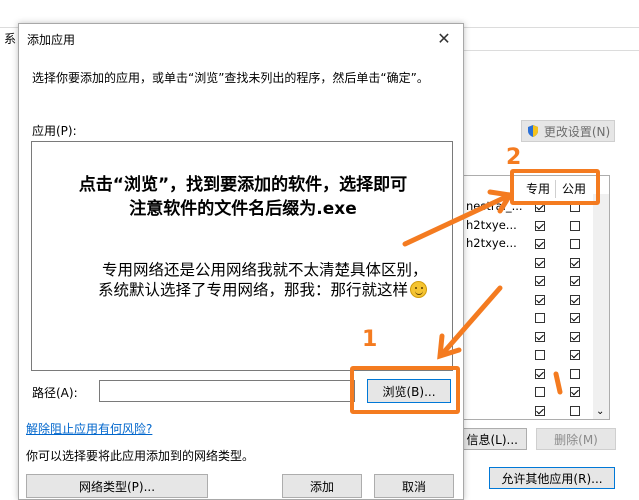 This screenshot has width=639, height=500. Describe the element at coordinates (444, 38) in the screenshot. I see `close-icon: ✕` at that location.